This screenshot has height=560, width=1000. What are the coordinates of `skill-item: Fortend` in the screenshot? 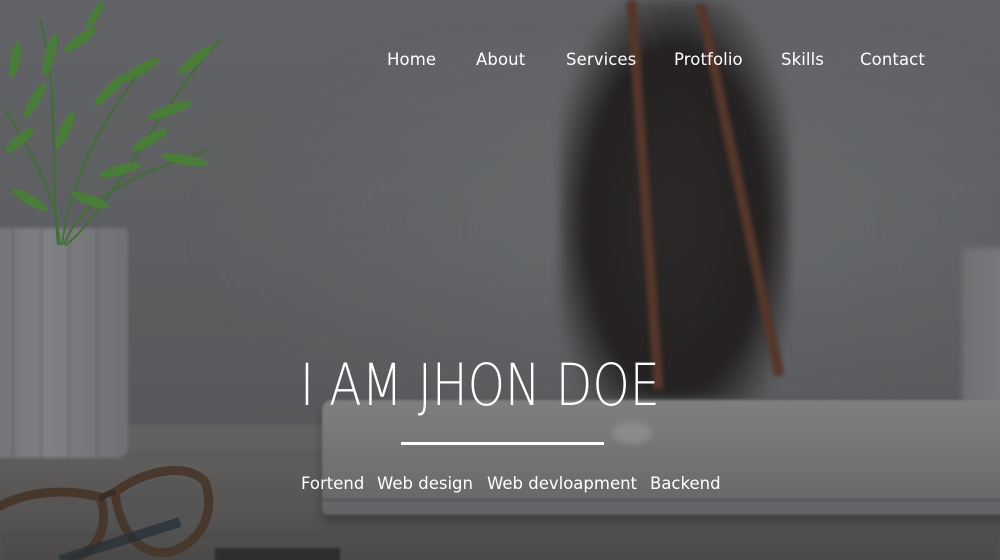 It's located at (333, 483).